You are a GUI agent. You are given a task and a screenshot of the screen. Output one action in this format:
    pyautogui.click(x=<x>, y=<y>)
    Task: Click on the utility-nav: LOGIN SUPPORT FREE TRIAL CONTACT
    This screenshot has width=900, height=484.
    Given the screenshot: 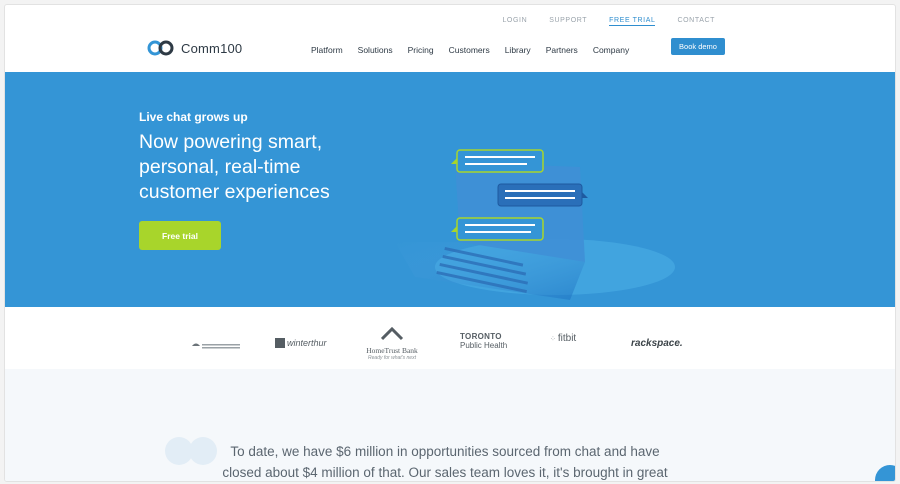 What is the action you would take?
    pyautogui.click(x=608, y=21)
    